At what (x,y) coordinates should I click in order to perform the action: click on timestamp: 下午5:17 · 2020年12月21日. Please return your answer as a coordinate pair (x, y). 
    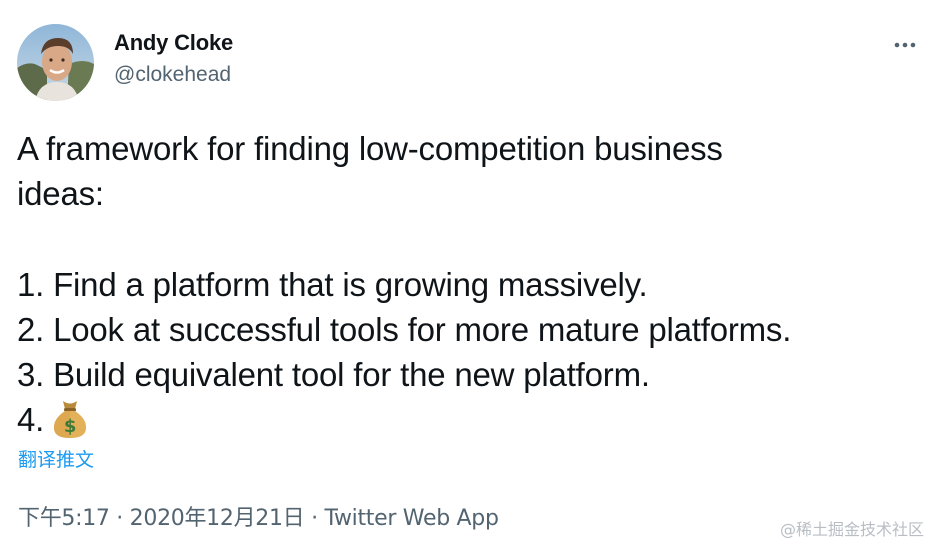
    Looking at the image, I should click on (161, 518).